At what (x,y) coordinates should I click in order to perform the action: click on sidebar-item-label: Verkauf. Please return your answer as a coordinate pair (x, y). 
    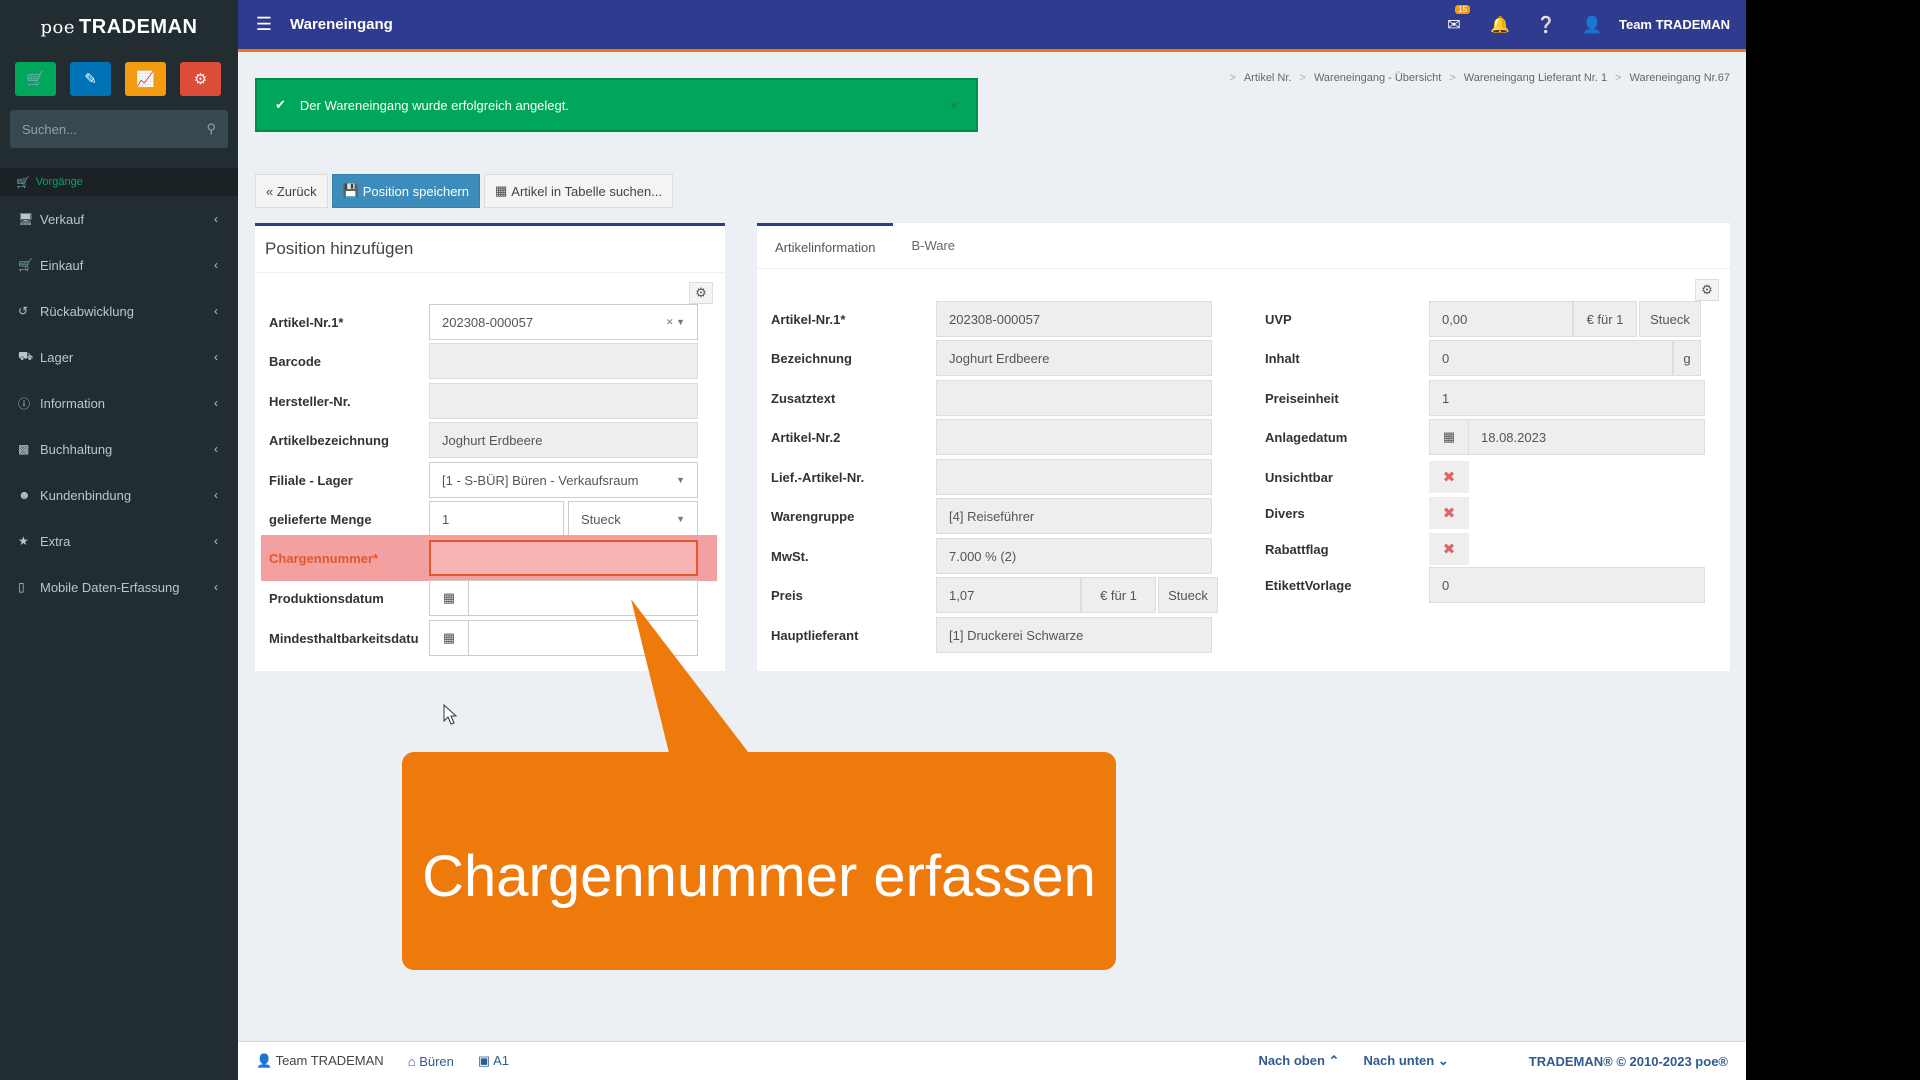
    Looking at the image, I should click on (62, 219).